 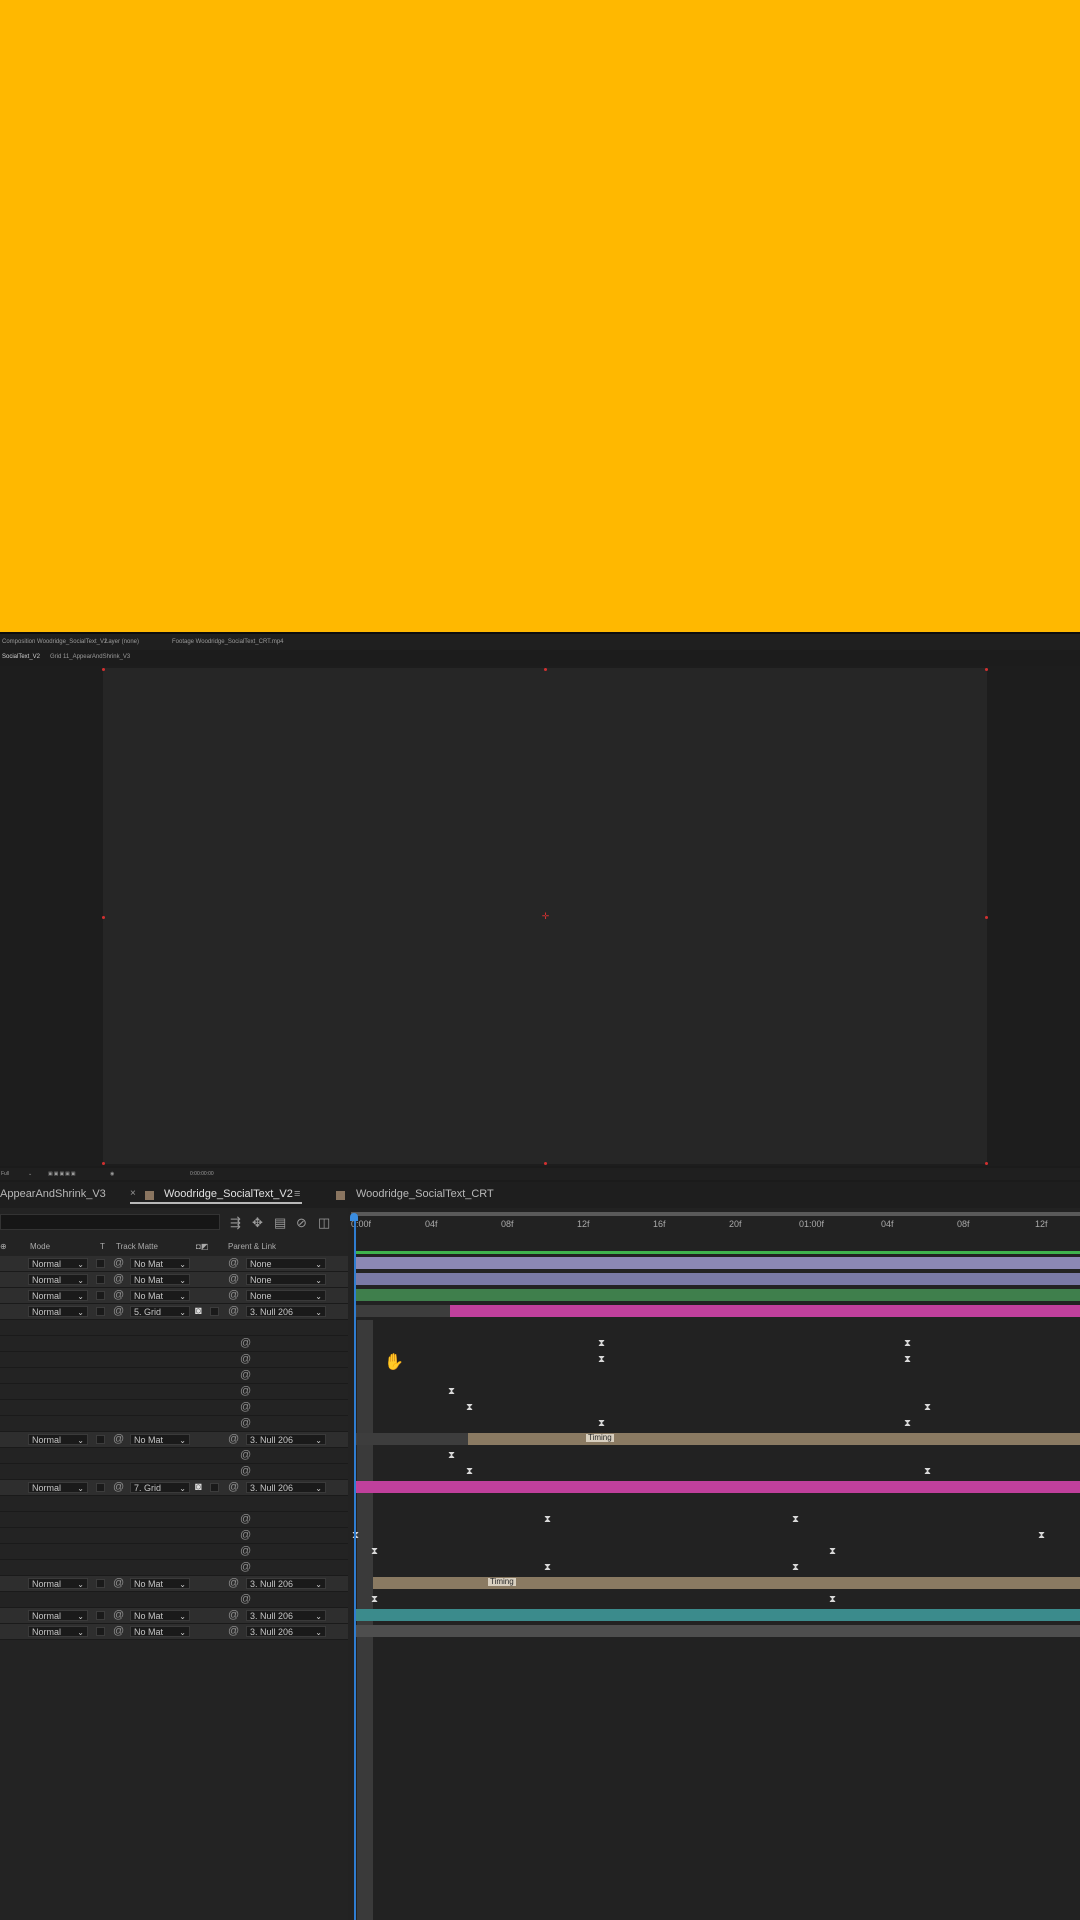 What do you see at coordinates (202, 1174) in the screenshot?
I see `current-time-display: 0:00:00:00` at bounding box center [202, 1174].